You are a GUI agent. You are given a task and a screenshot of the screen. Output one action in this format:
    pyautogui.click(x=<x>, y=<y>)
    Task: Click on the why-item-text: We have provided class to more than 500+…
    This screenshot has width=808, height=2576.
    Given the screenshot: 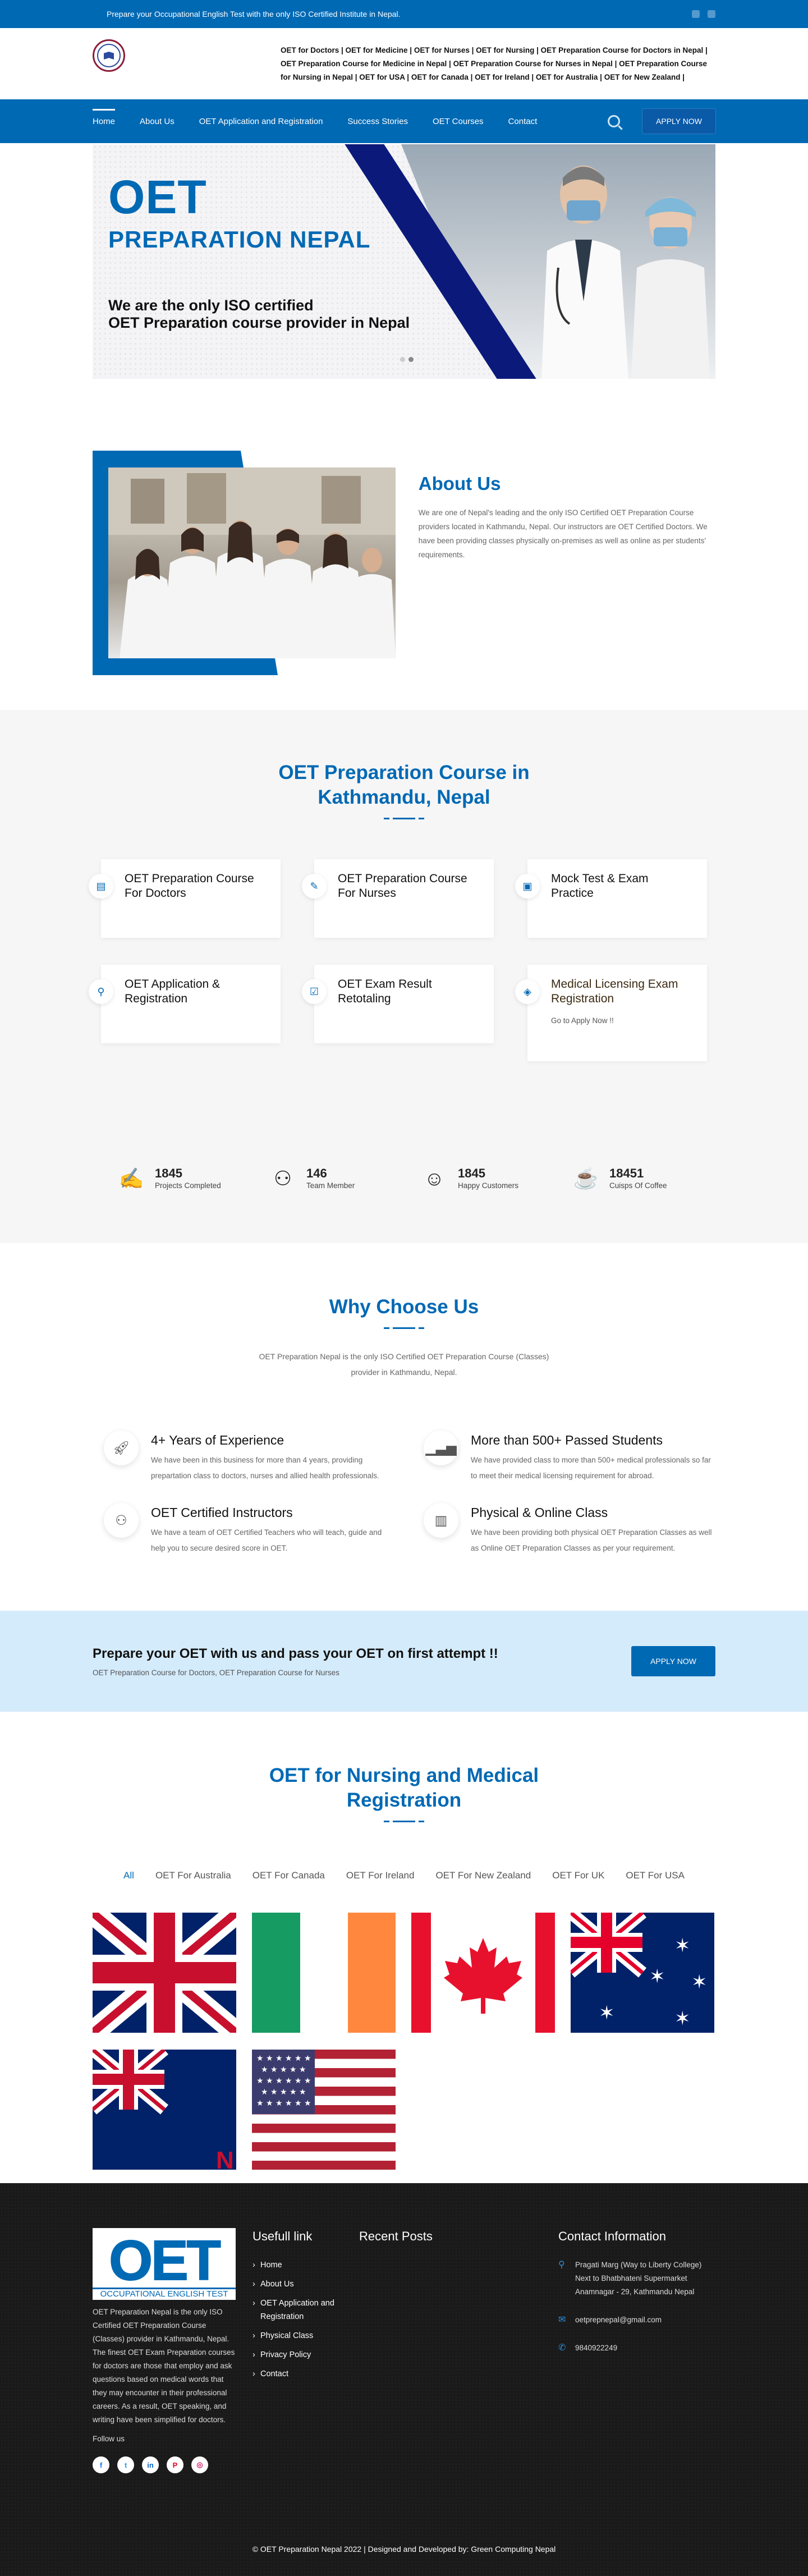 What is the action you would take?
    pyautogui.click(x=591, y=1468)
    